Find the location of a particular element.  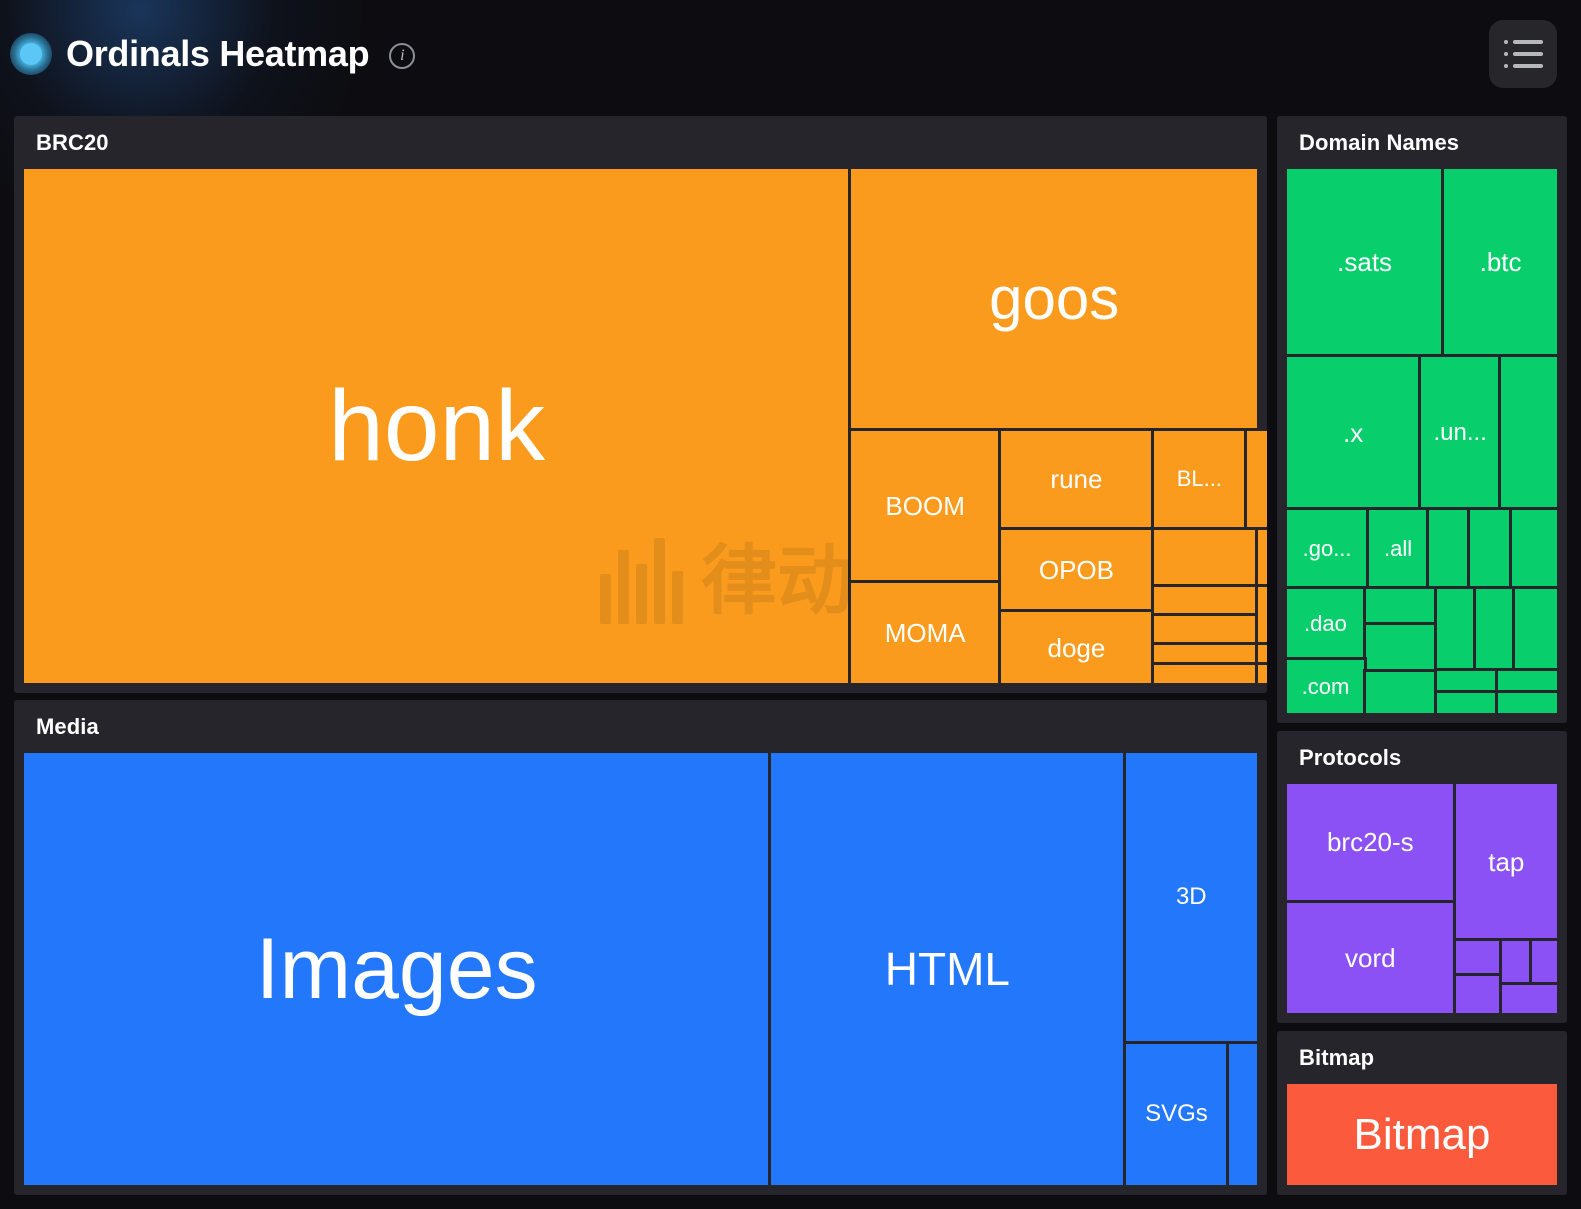

panel-protocols: Protocols brc20-s vord tap is located at coordinates (1422, 877).